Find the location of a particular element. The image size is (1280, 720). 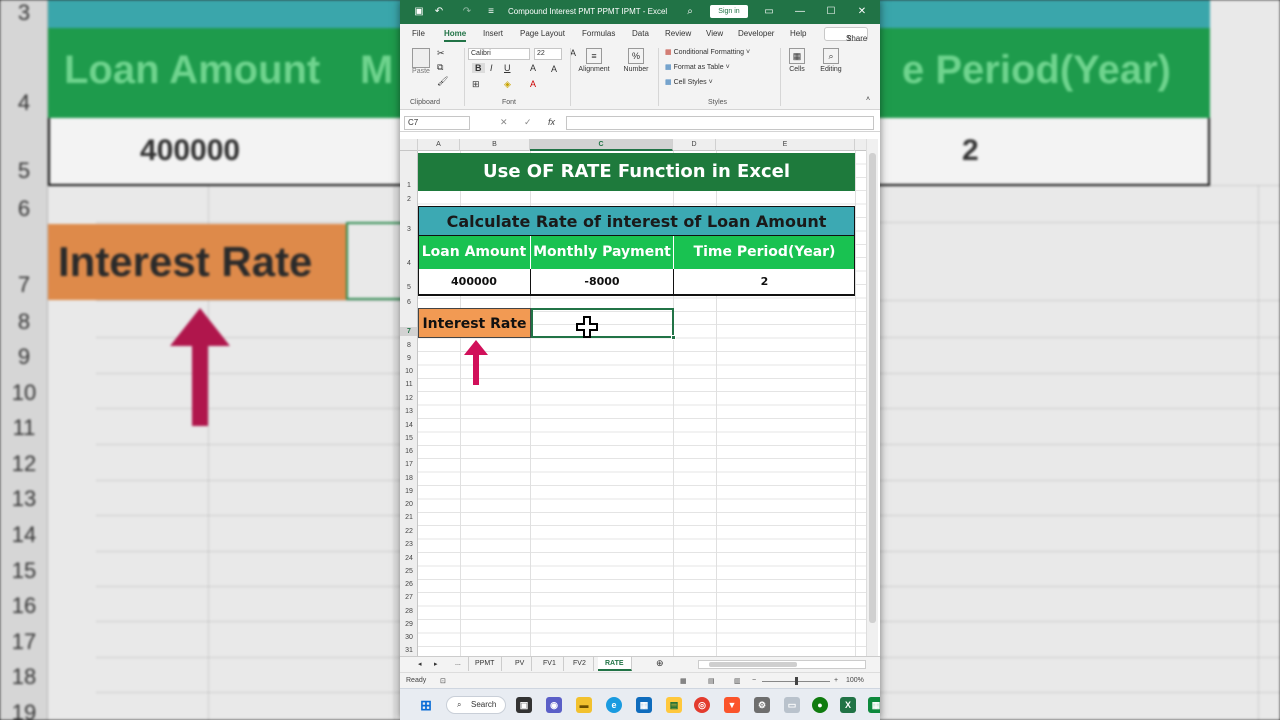

alignment-button: ≡ Alignment is located at coordinates (594, 60).